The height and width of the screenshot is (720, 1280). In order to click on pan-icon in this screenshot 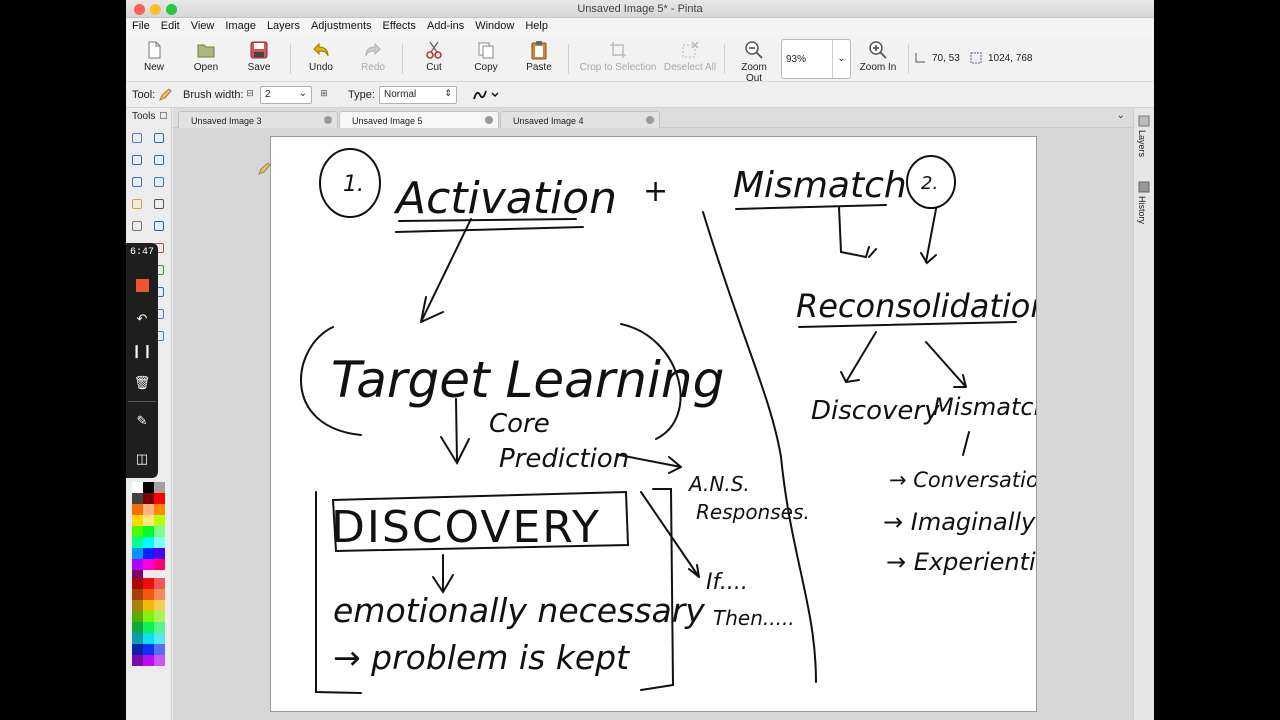, I will do `click(159, 204)`.